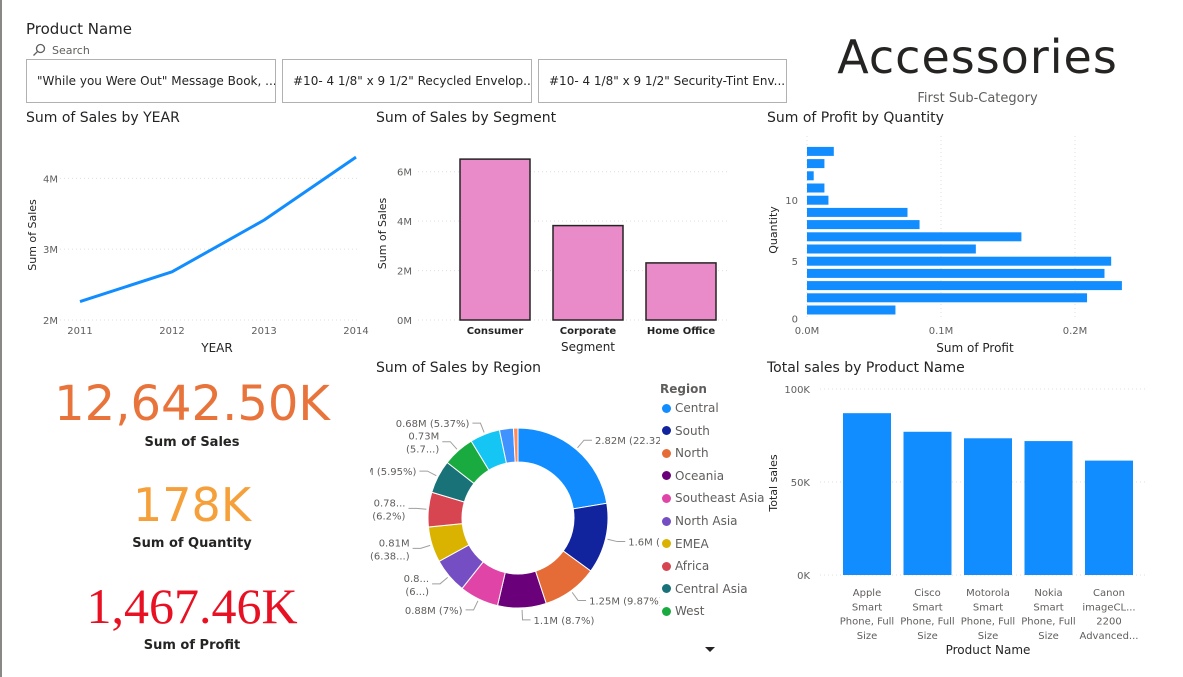 The image size is (1183, 677). What do you see at coordinates (977, 57) in the screenshot?
I see `page-title: Accessories` at bounding box center [977, 57].